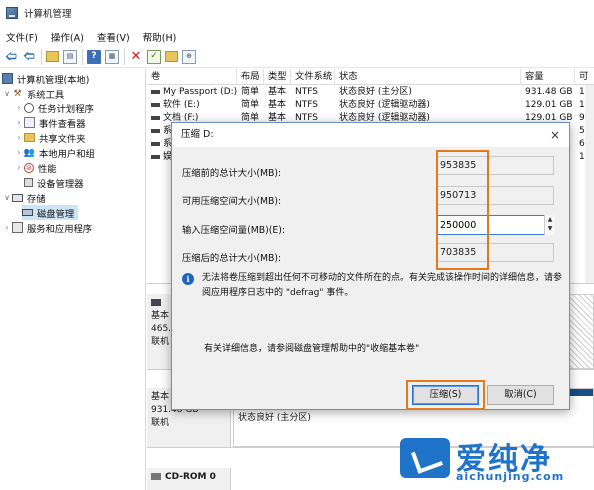 The height and width of the screenshot is (490, 594). I want to click on up-folder-icon, so click(52, 56).